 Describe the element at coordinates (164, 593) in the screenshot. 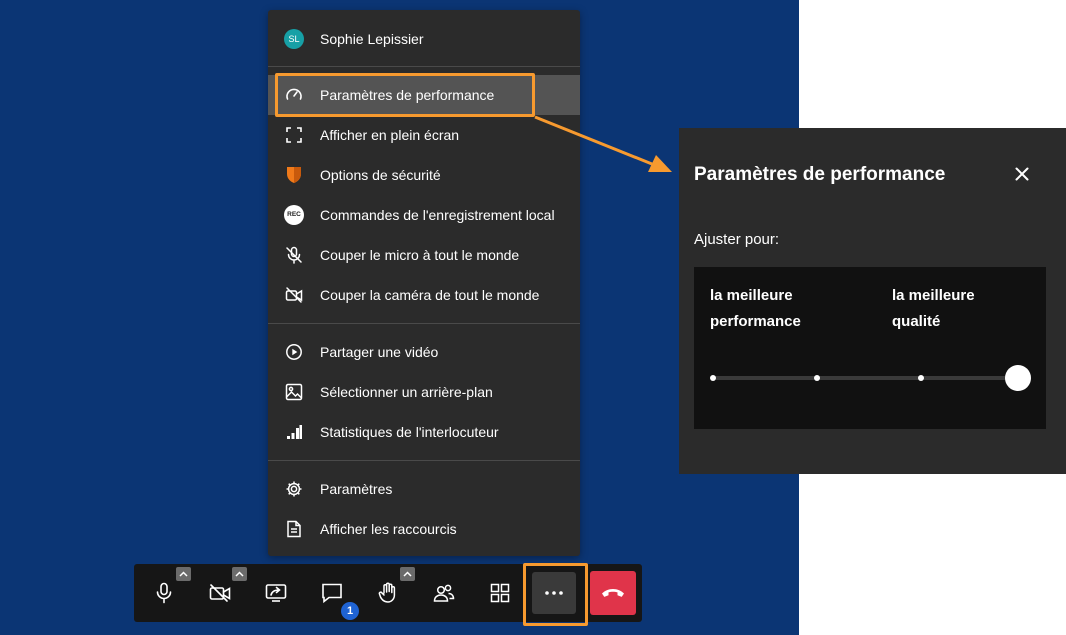

I see `microphone-icon` at that location.